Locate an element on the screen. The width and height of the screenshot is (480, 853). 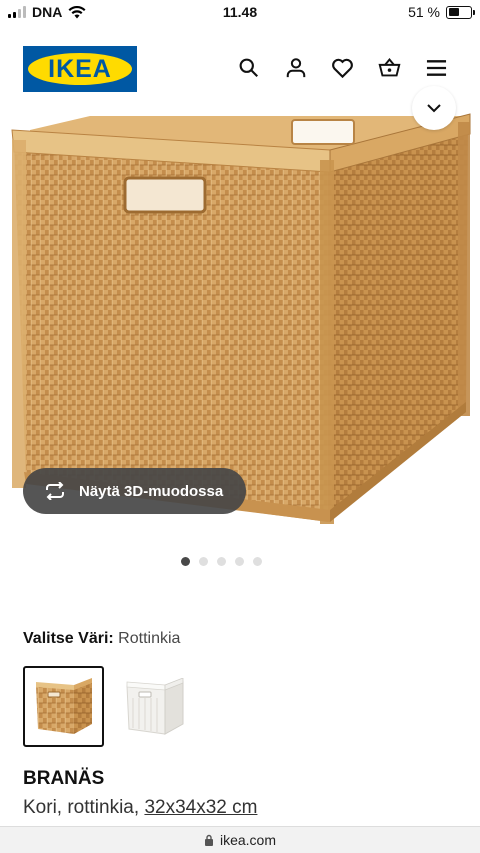
rattan-basket-thumbnail is located at coordinates (63, 705).